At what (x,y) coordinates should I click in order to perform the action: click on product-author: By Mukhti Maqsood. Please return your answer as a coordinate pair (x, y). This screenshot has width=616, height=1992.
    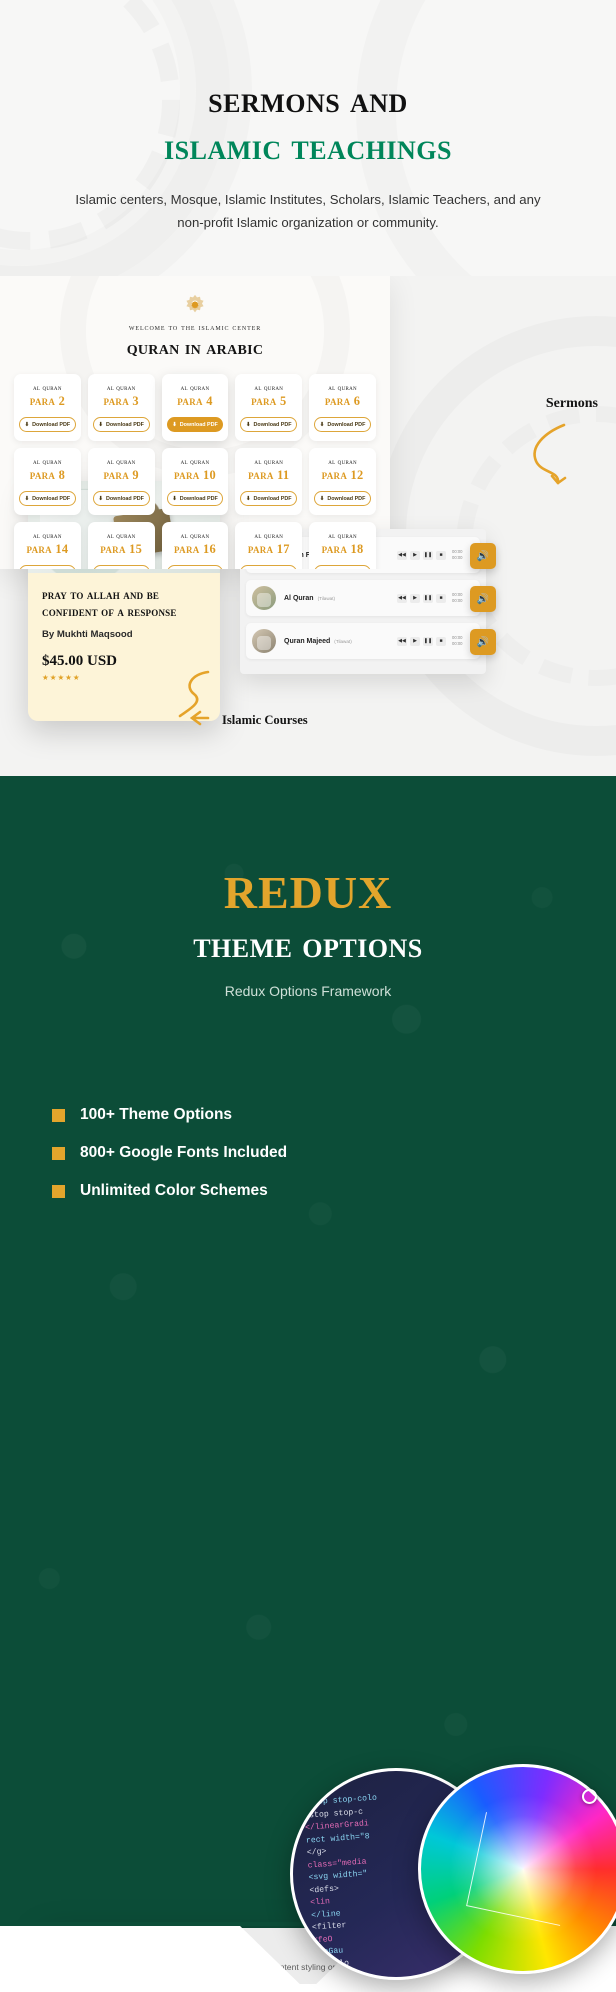
    Looking at the image, I should click on (87, 634).